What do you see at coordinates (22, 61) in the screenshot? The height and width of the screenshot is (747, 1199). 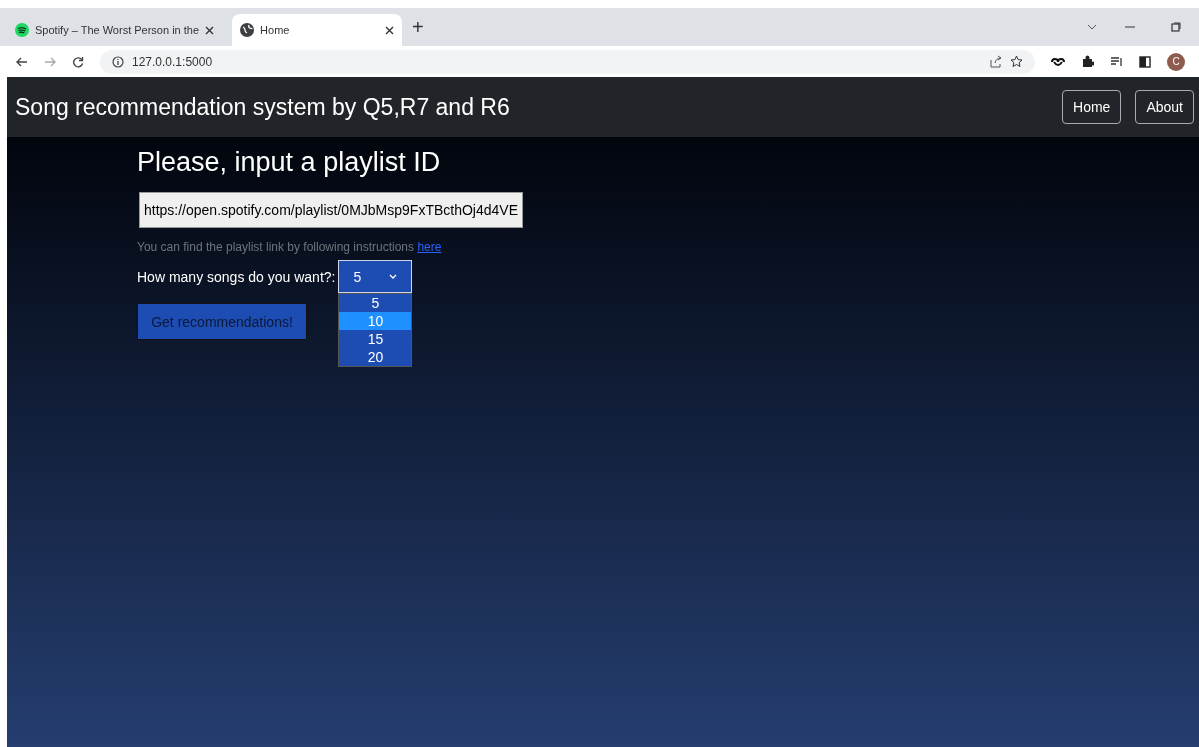 I see `back-arrow-icon` at bounding box center [22, 61].